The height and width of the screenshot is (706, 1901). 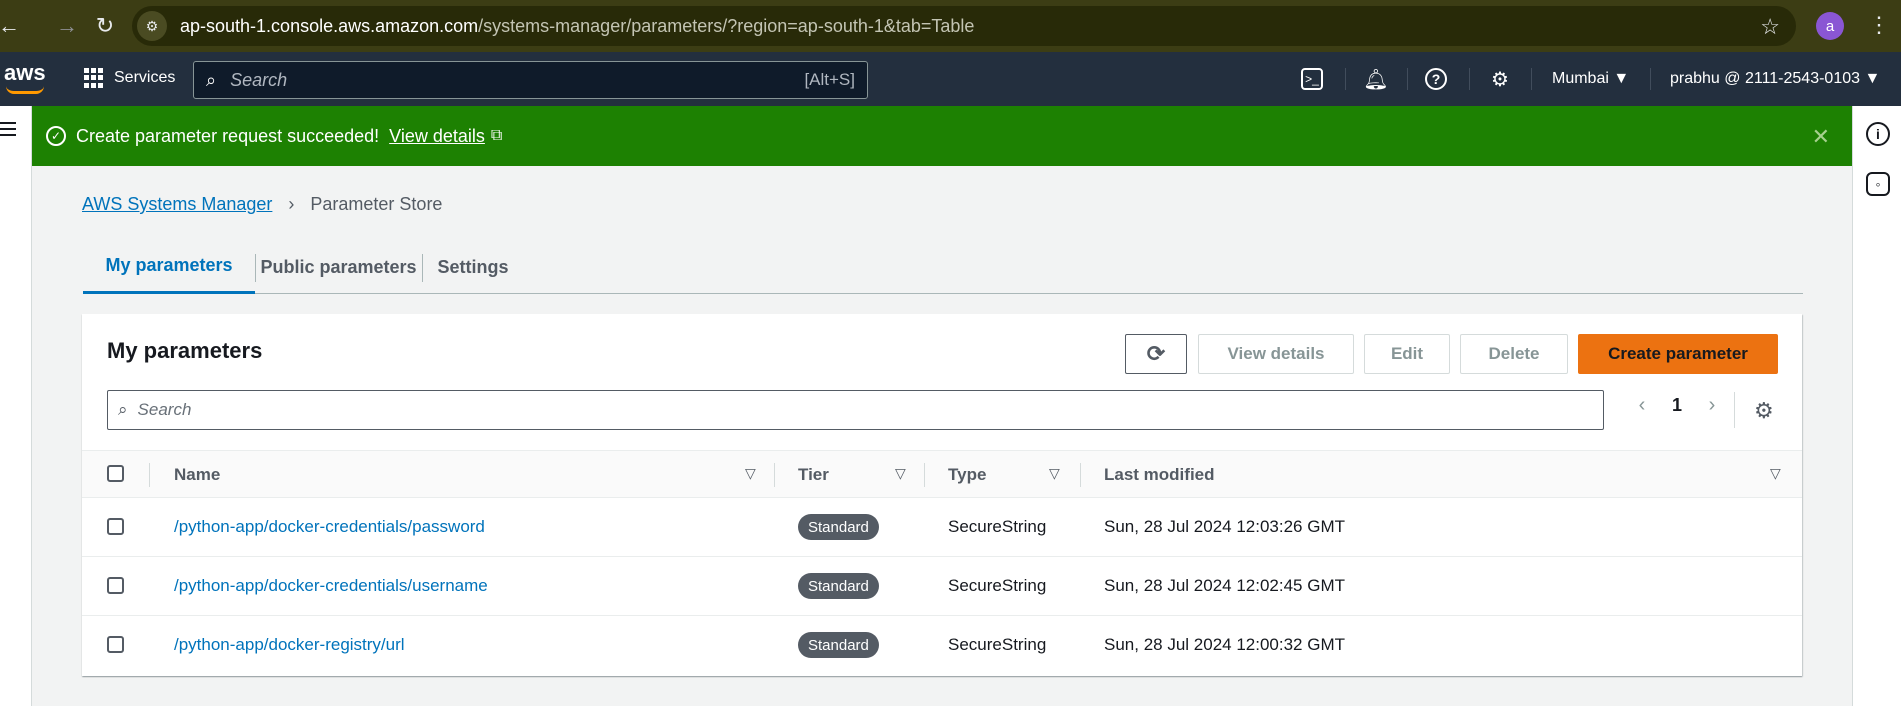 I want to click on last-modified: Sun, 28 Jul 2024 12:03:26 GMT, so click(x=1224, y=526).